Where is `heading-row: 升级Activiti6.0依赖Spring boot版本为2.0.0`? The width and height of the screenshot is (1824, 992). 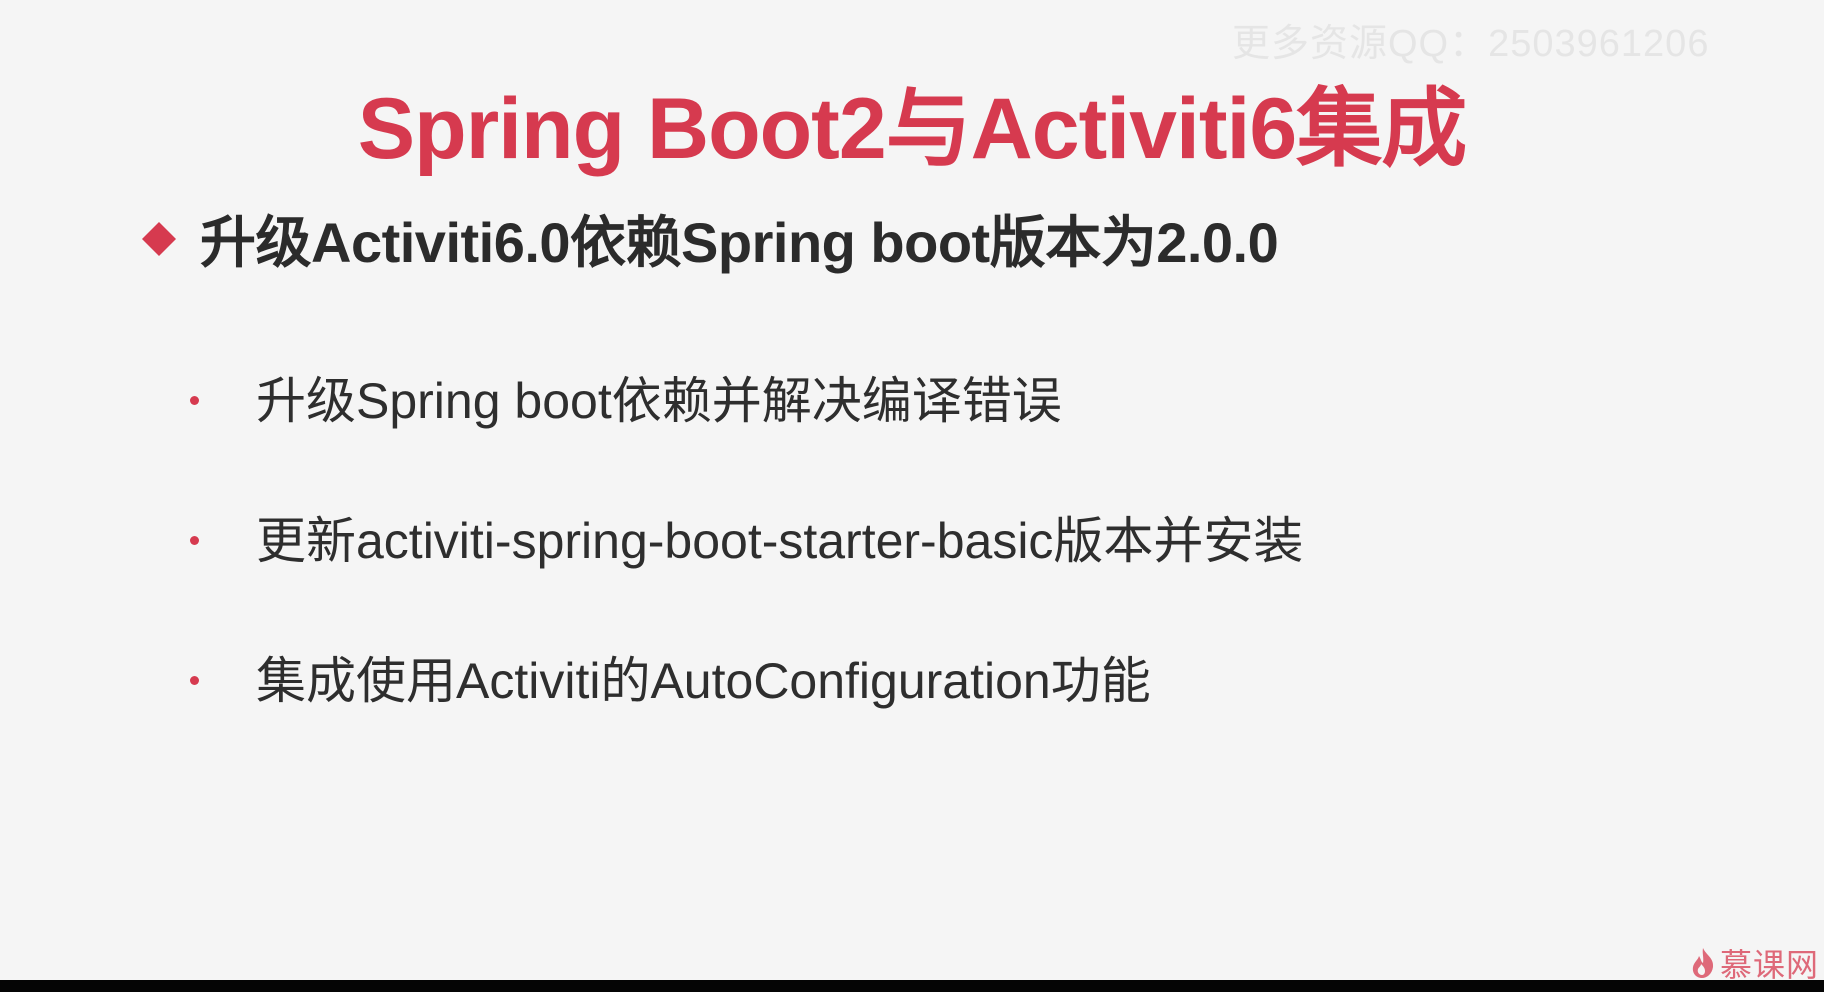 heading-row: 升级Activiti6.0依赖Spring boot版本为2.0.0 is located at coordinates (710, 238).